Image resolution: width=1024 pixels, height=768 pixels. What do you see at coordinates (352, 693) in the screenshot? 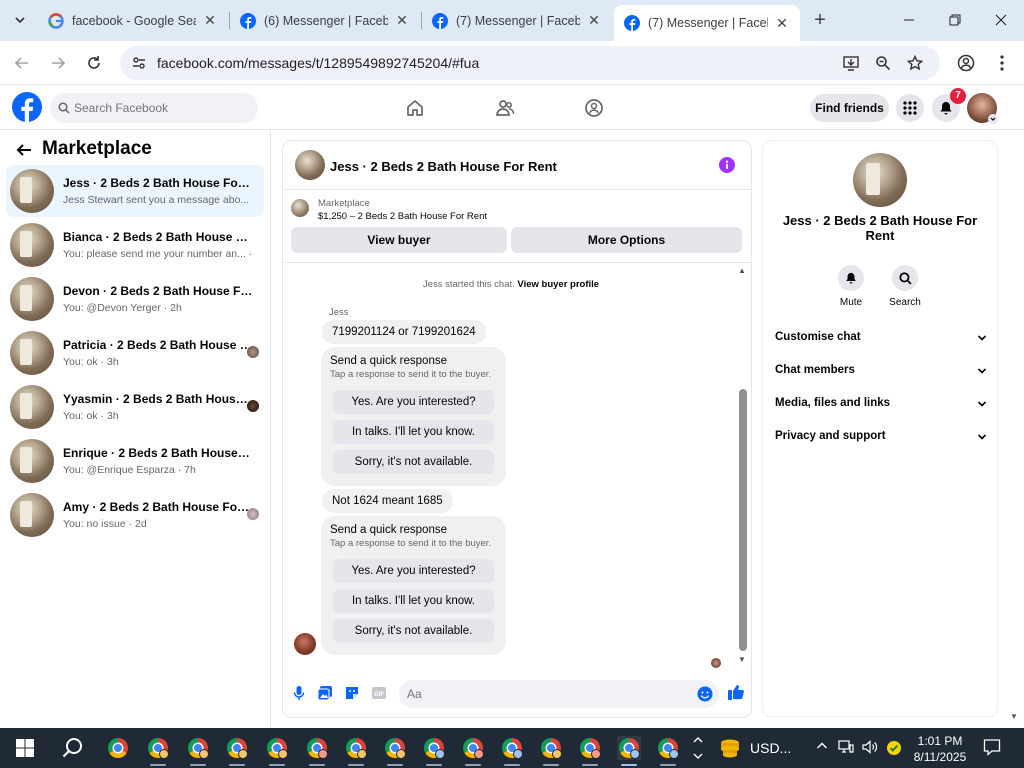
I see `sticker-button` at bounding box center [352, 693].